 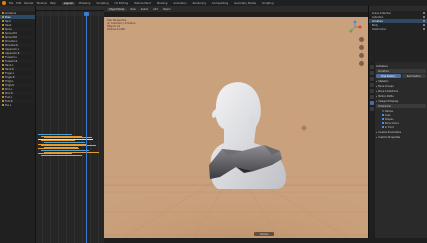 What do you see at coordinates (122, 3) in the screenshot?
I see `tab-uv-editing: UV Editing` at bounding box center [122, 3].